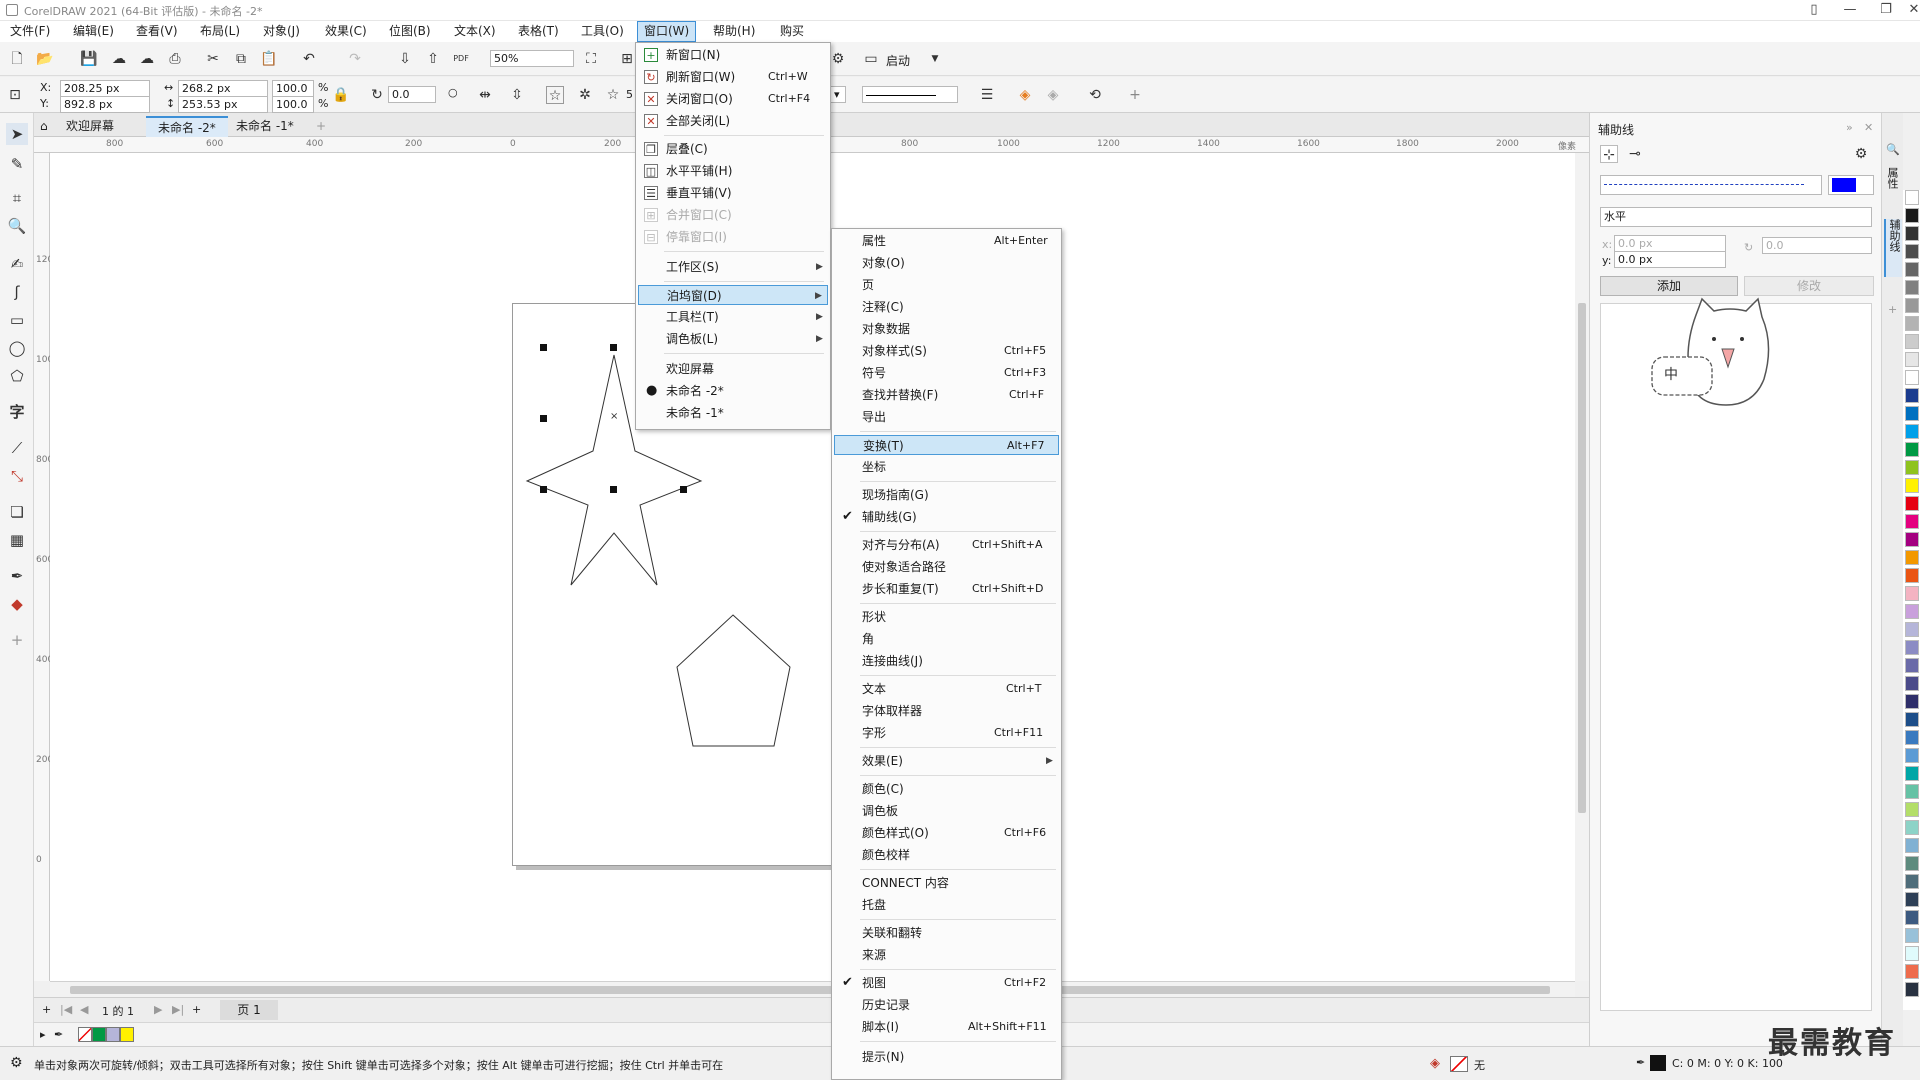 The height and width of the screenshot is (1080, 1920). Describe the element at coordinates (946, 373) in the screenshot. I see `docker-item-symbols: 符号 Ctrl+F3` at that location.